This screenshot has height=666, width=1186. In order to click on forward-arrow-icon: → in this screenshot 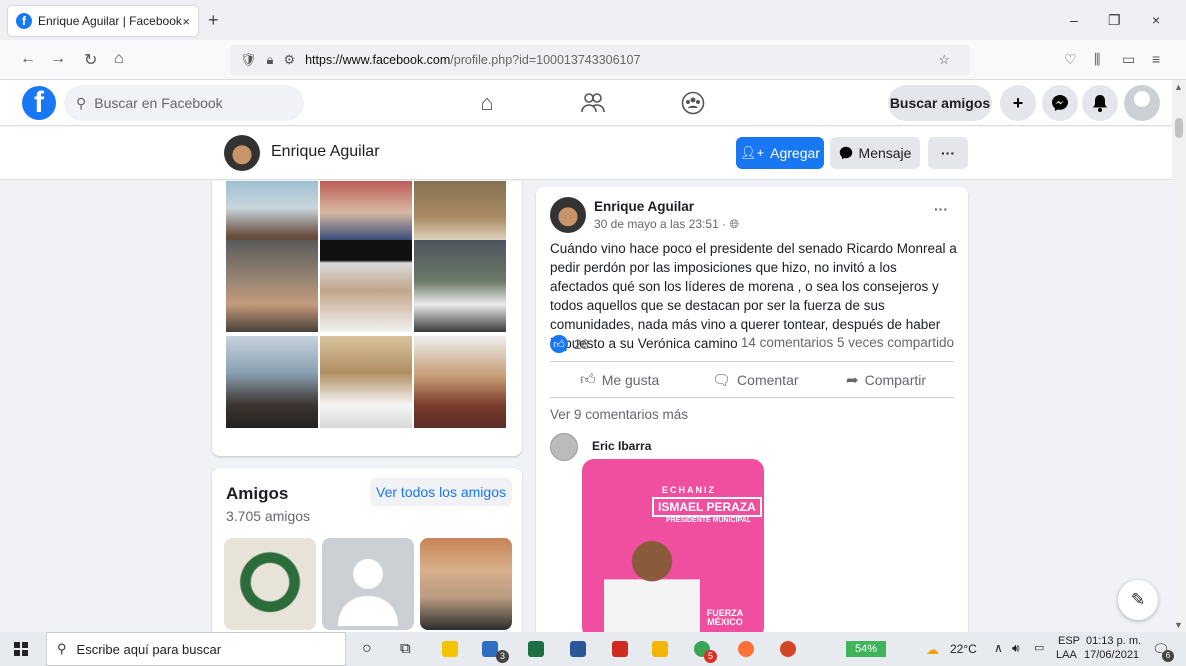, I will do `click(58, 59)`.